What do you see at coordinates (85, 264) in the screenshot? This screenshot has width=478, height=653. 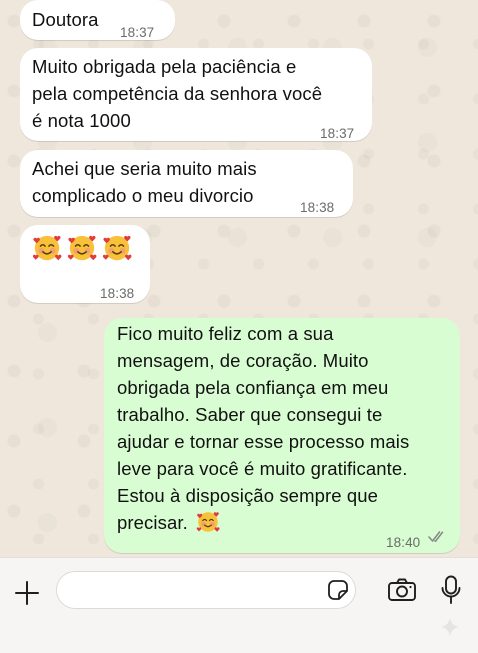 I see `incoming-emoji-message: 18:38` at bounding box center [85, 264].